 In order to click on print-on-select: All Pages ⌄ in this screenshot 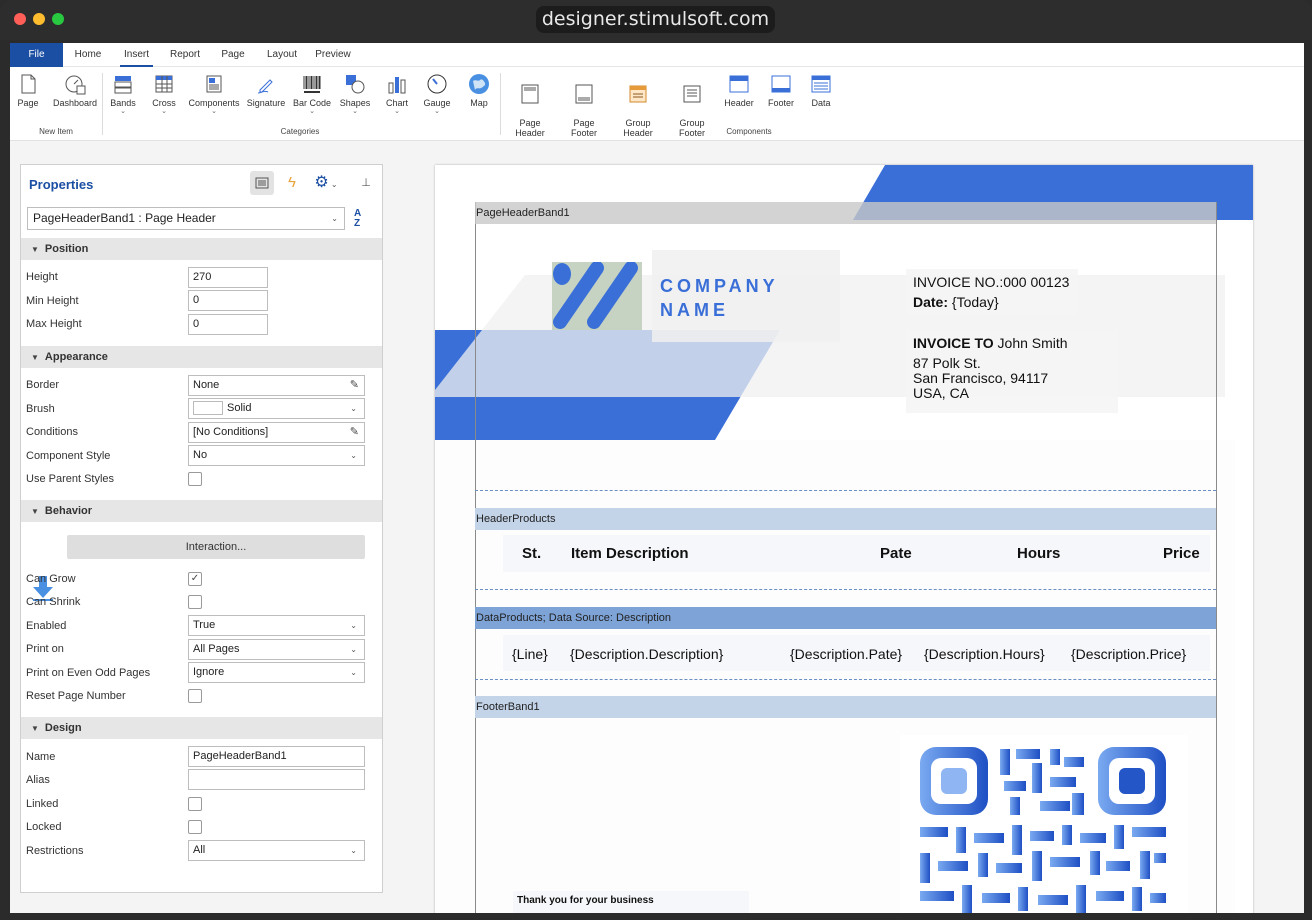, I will do `click(276, 649)`.